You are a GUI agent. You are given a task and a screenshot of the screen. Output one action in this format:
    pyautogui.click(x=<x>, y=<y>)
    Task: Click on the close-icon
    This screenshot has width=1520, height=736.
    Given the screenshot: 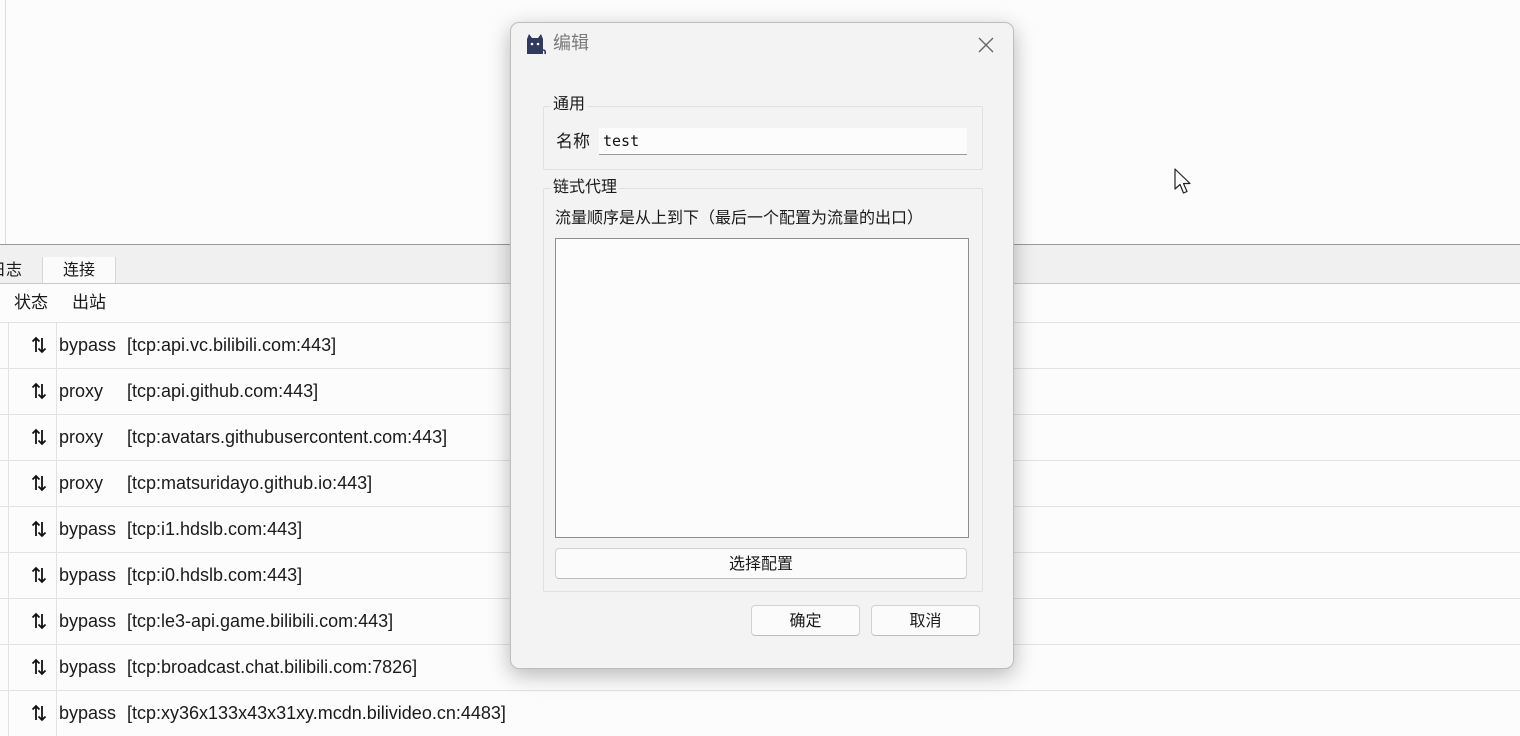 What is the action you would take?
    pyautogui.click(x=986, y=45)
    